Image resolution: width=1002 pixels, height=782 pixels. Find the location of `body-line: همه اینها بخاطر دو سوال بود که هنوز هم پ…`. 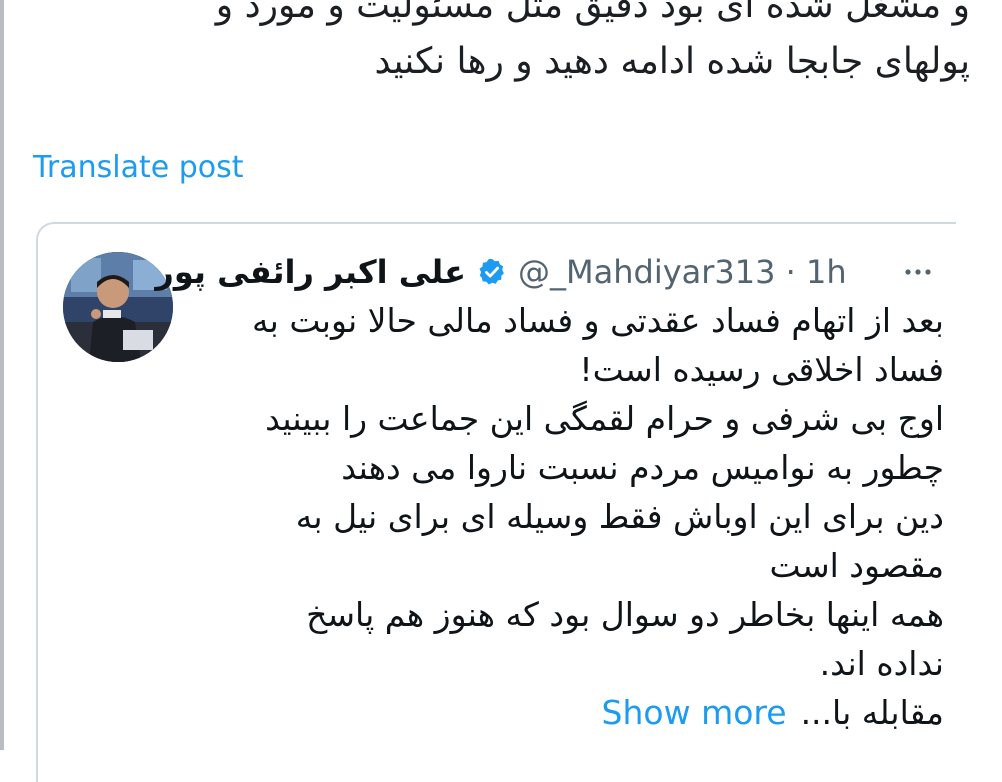

body-line: همه اینها بخاطر دو سوال بود که هنوز هم پ… is located at coordinates (625, 614).